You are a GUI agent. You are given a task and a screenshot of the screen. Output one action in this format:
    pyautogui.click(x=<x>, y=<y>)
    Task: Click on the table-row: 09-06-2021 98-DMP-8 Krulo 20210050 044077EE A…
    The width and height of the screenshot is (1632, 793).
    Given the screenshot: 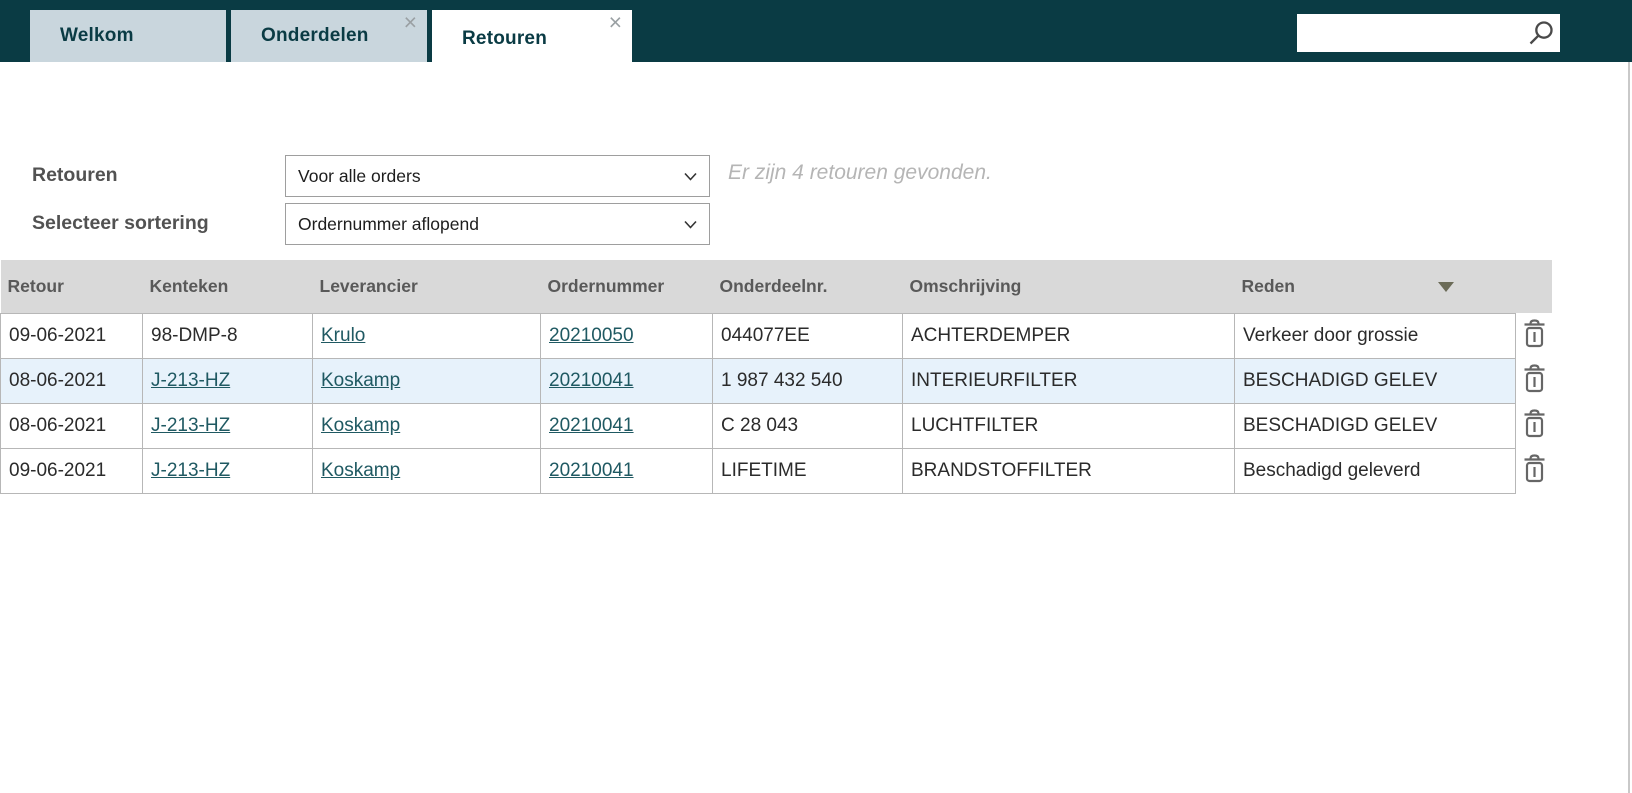 What is the action you would take?
    pyautogui.click(x=776, y=335)
    